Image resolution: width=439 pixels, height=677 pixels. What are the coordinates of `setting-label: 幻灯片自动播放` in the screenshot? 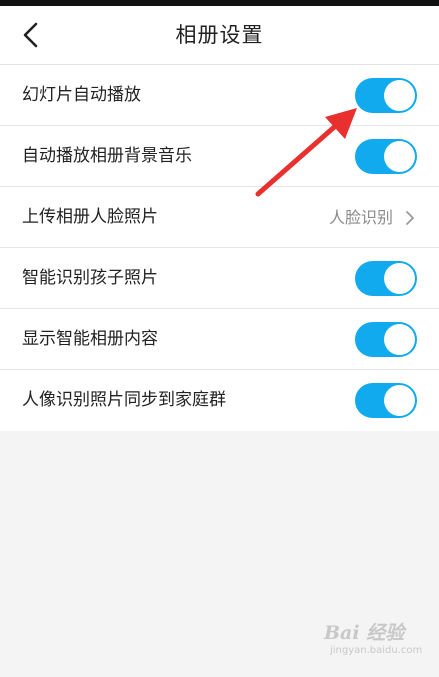 It's located at (81, 95).